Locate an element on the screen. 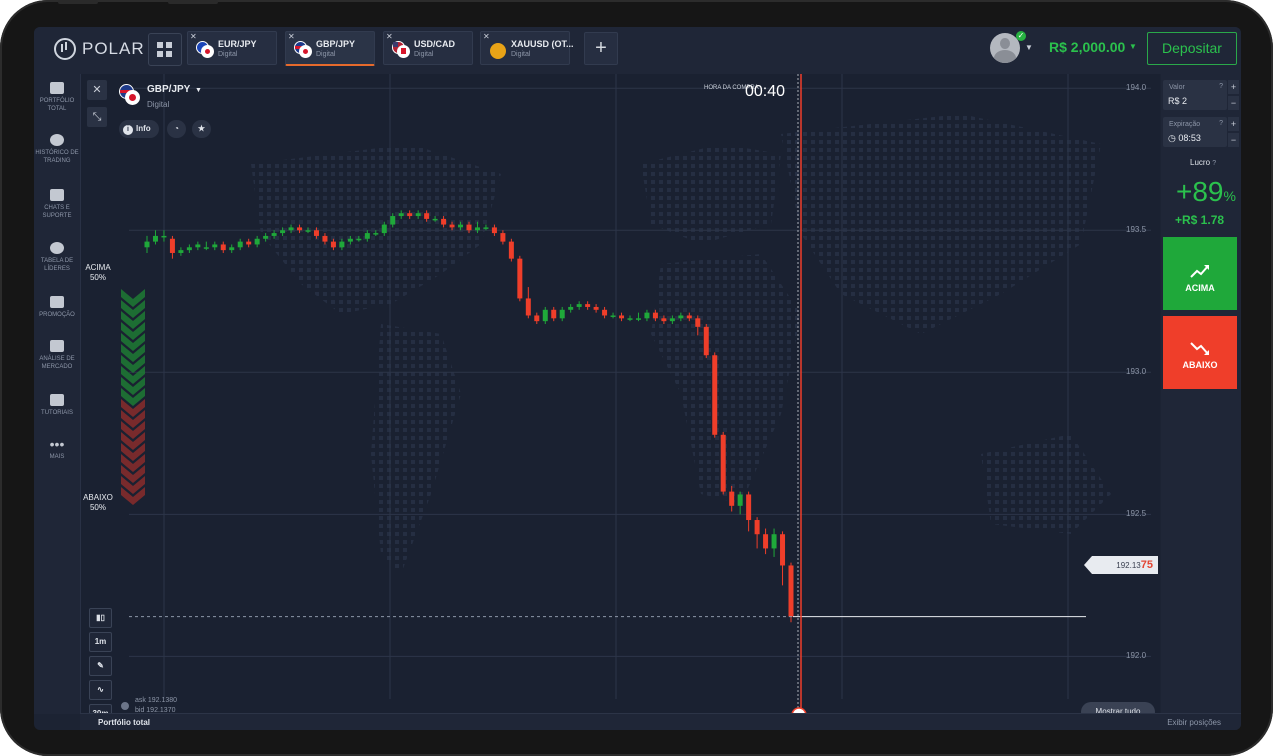 The width and height of the screenshot is (1273, 756). alert-button: ◔ is located at coordinates (176, 129).